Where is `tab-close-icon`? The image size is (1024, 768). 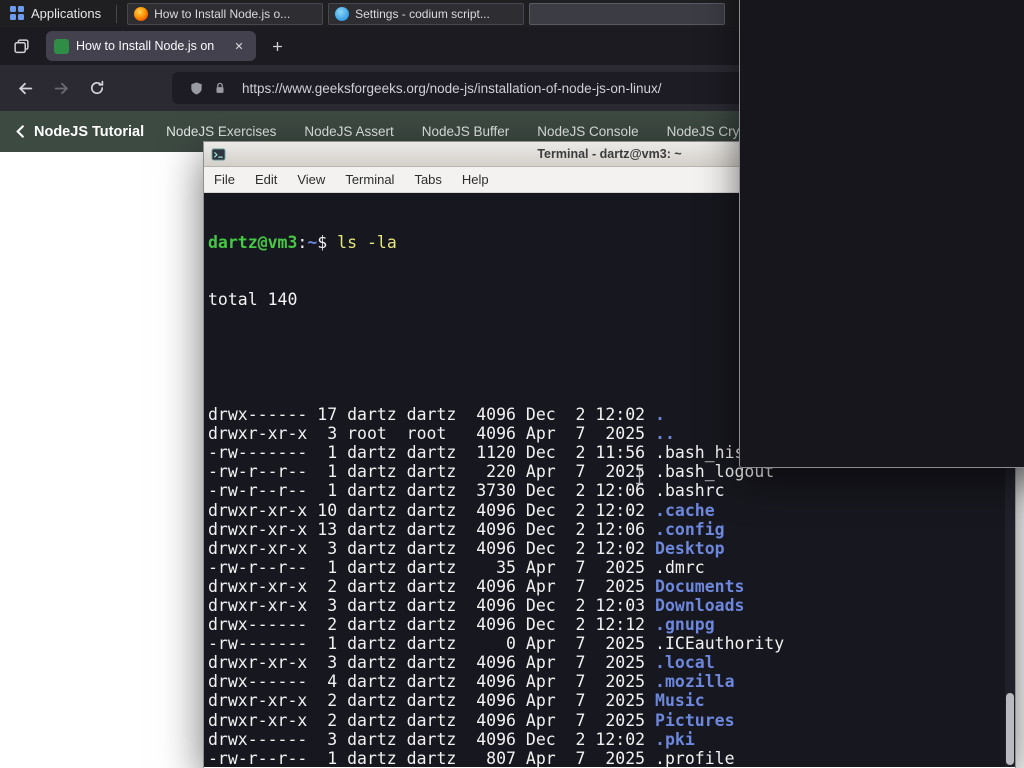 tab-close-icon is located at coordinates (239, 46).